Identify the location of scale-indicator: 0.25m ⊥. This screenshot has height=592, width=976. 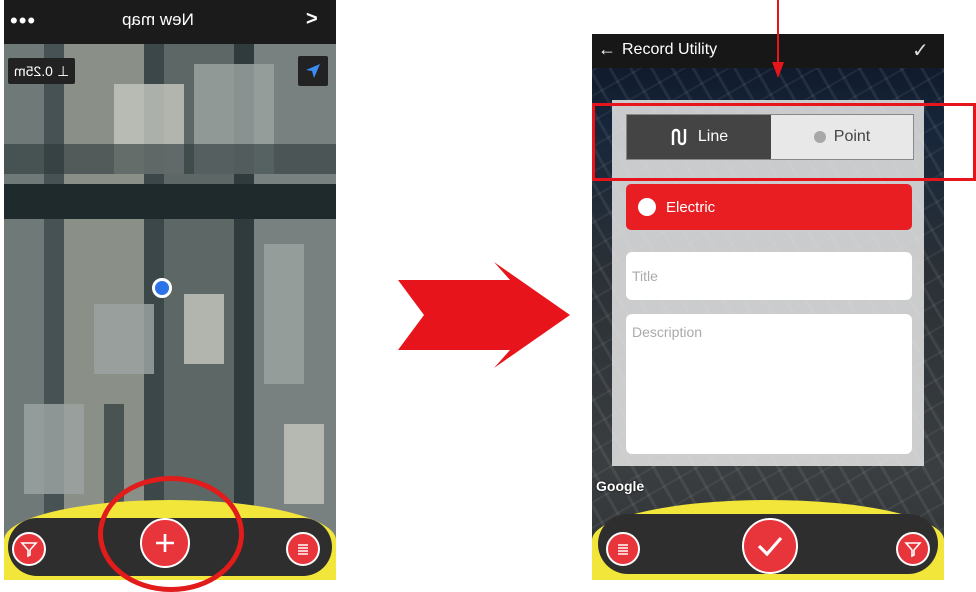
(42, 71).